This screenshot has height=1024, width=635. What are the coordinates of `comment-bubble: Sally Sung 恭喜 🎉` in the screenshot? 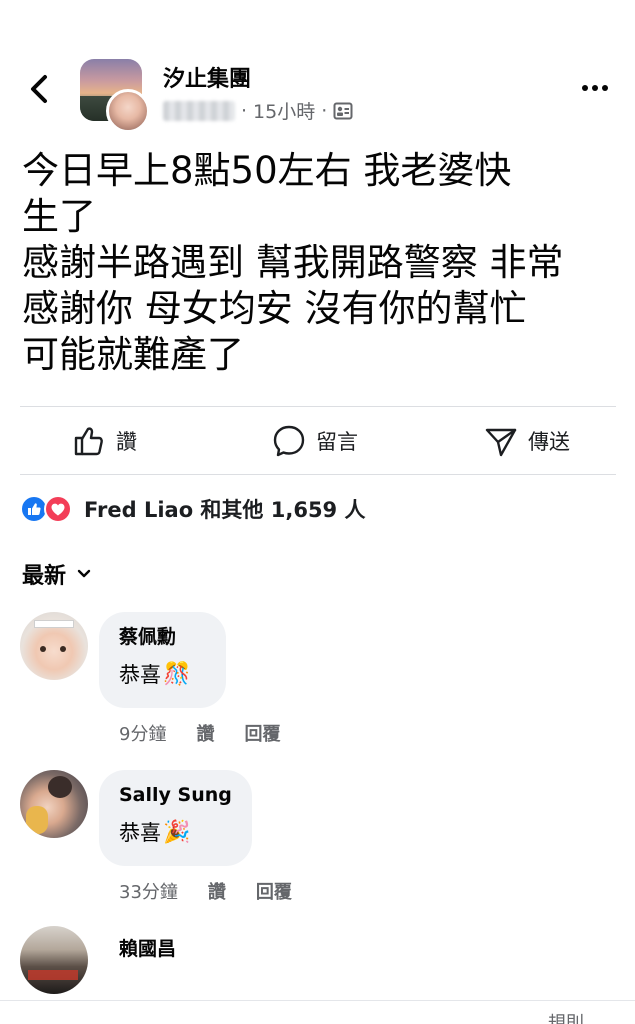 It's located at (175, 818).